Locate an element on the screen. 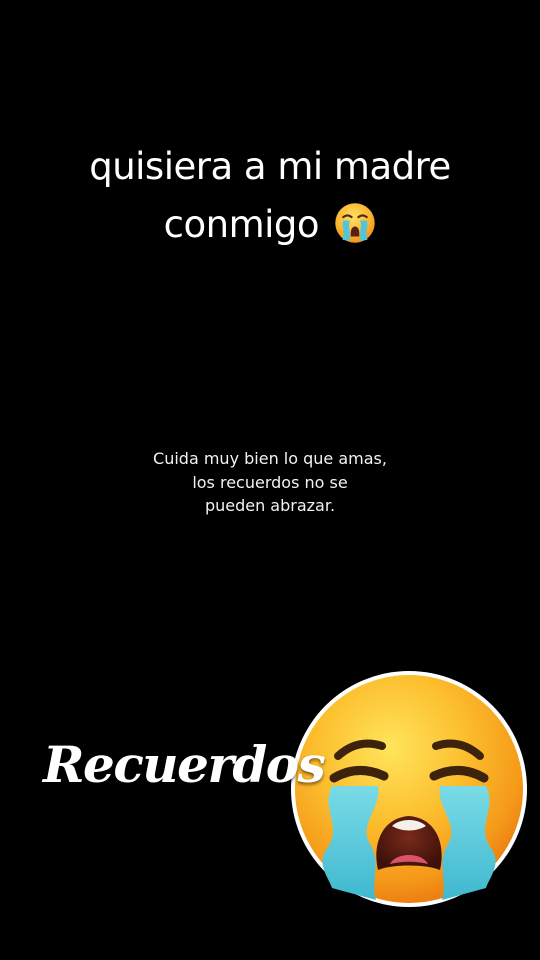 Image resolution: width=540 pixels, height=960 pixels. quote-line-2: los recuerdos no se is located at coordinates (270, 482).